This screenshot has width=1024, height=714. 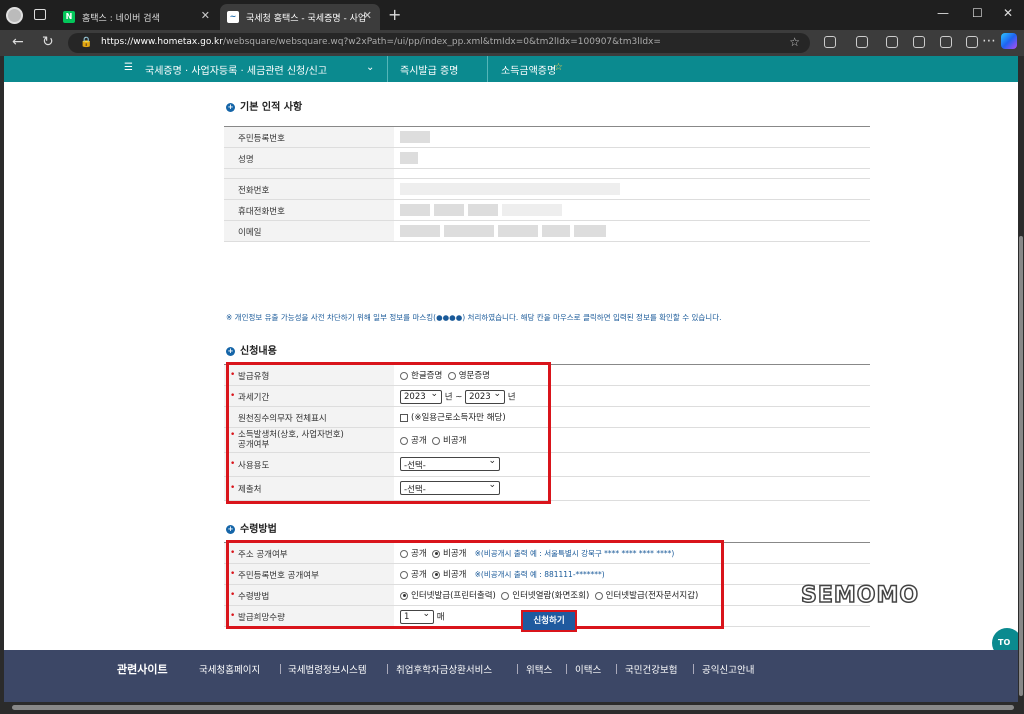 I want to click on footer-link: 위택스, so click(x=539, y=669).